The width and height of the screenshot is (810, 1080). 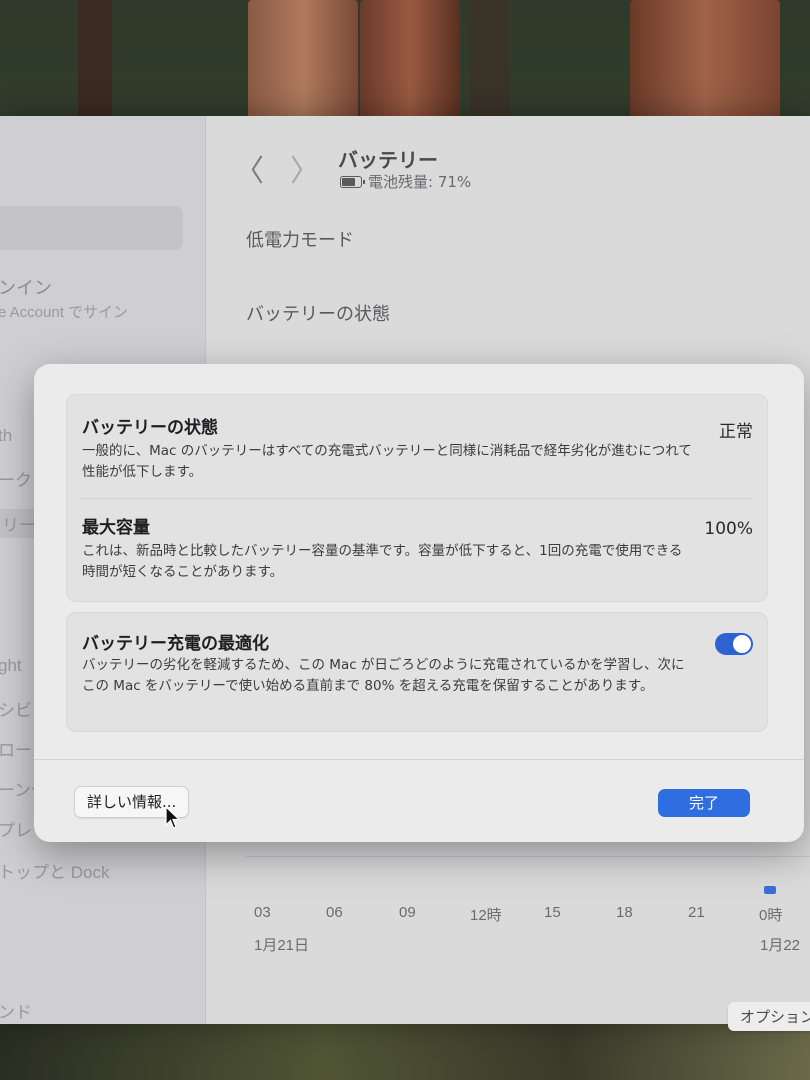 I want to click on battery-status: 電池残量: 71%, so click(x=405, y=181).